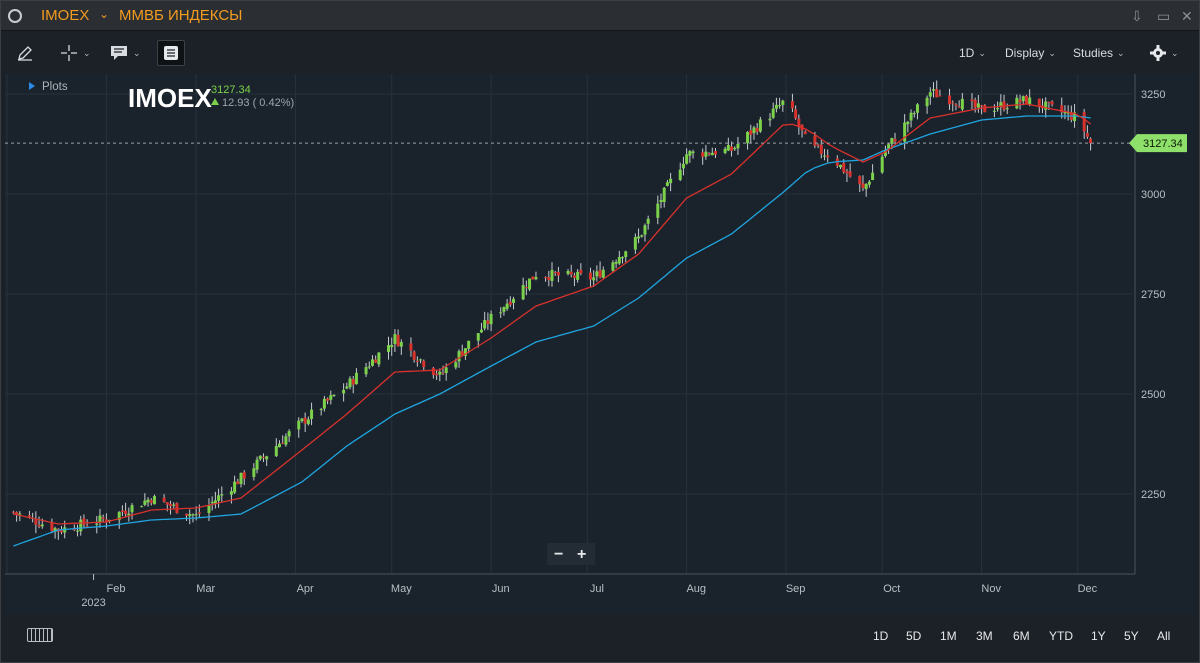  I want to click on pin-icon: ⇩, so click(1137, 16).